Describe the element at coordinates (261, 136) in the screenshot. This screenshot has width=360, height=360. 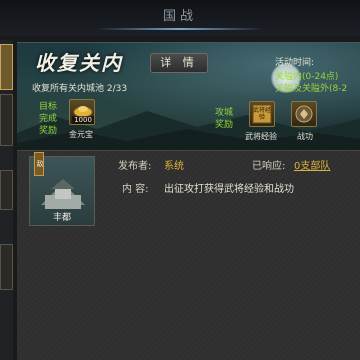
I see `general-exp-name: 武将经验` at that location.